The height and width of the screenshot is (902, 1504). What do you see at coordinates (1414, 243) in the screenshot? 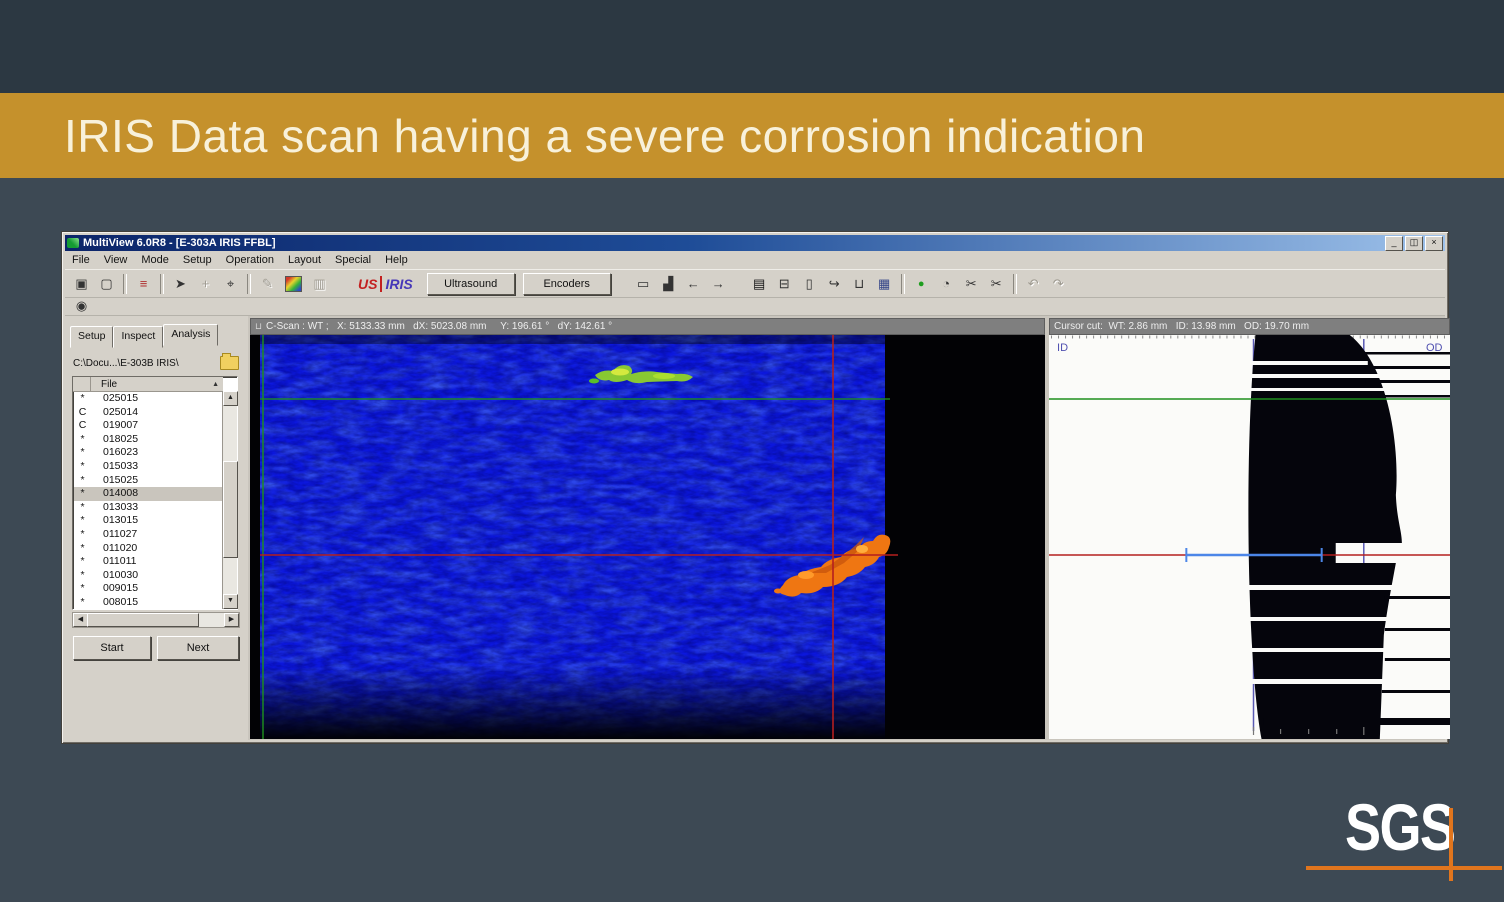
I see `restore-icon: ◫` at bounding box center [1414, 243].